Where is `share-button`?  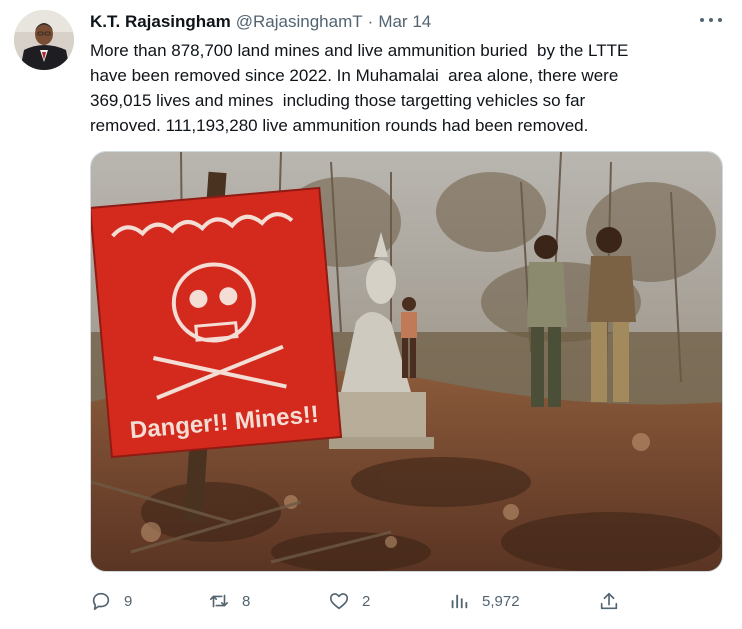 share-button is located at coordinates (609, 601).